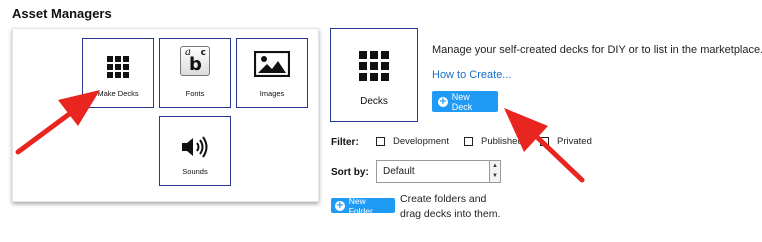 This screenshot has height=242, width=762. What do you see at coordinates (195, 147) in the screenshot?
I see `speaker-icon` at bounding box center [195, 147].